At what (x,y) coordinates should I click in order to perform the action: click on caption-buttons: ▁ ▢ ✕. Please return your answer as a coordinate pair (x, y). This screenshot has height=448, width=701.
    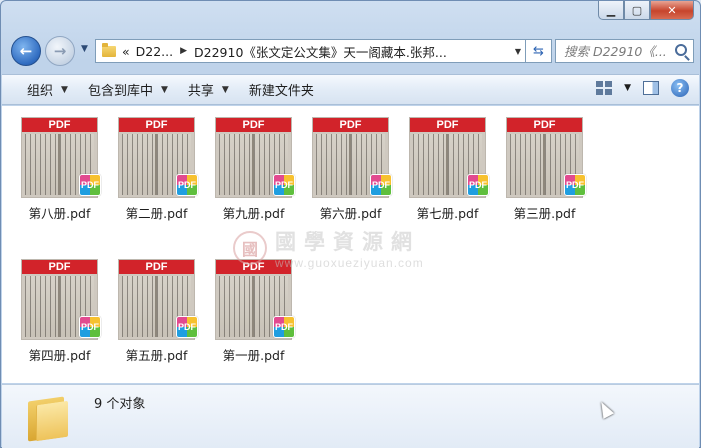
    Looking at the image, I should click on (646, 10).